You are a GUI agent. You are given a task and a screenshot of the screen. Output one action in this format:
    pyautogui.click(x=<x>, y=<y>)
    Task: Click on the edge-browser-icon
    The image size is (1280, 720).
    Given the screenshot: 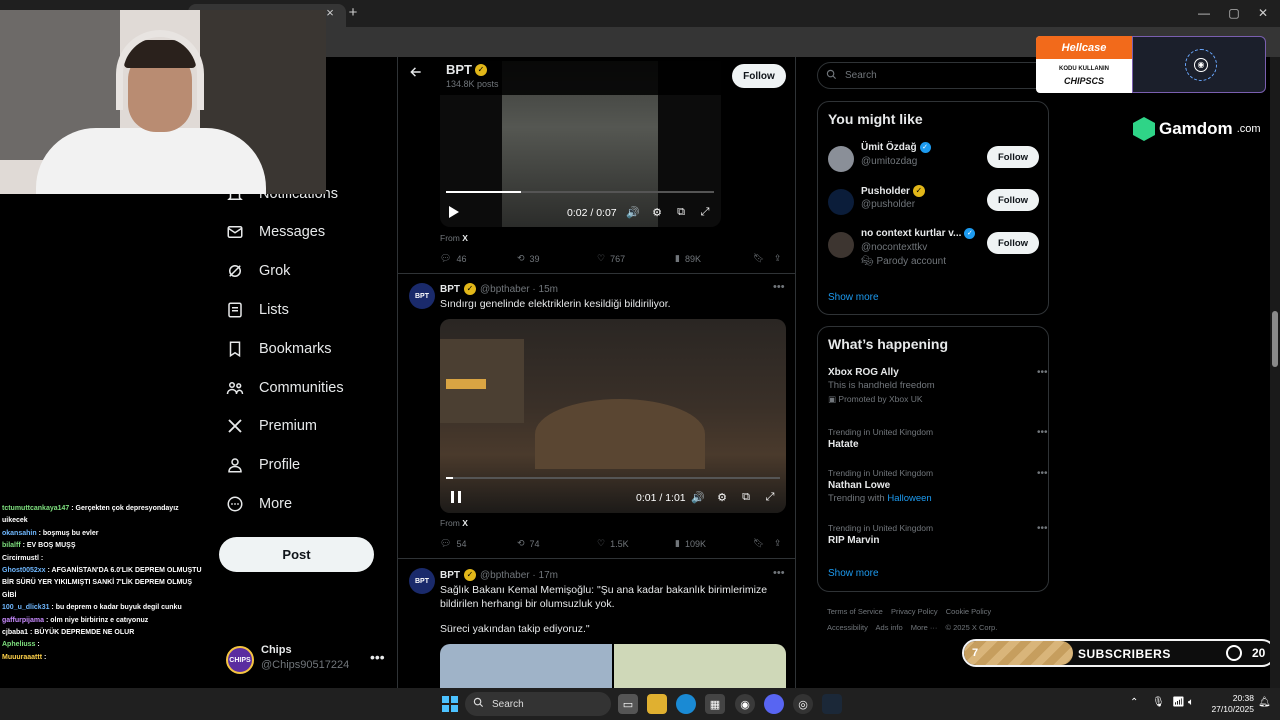 What is the action you would take?
    pyautogui.click(x=686, y=704)
    